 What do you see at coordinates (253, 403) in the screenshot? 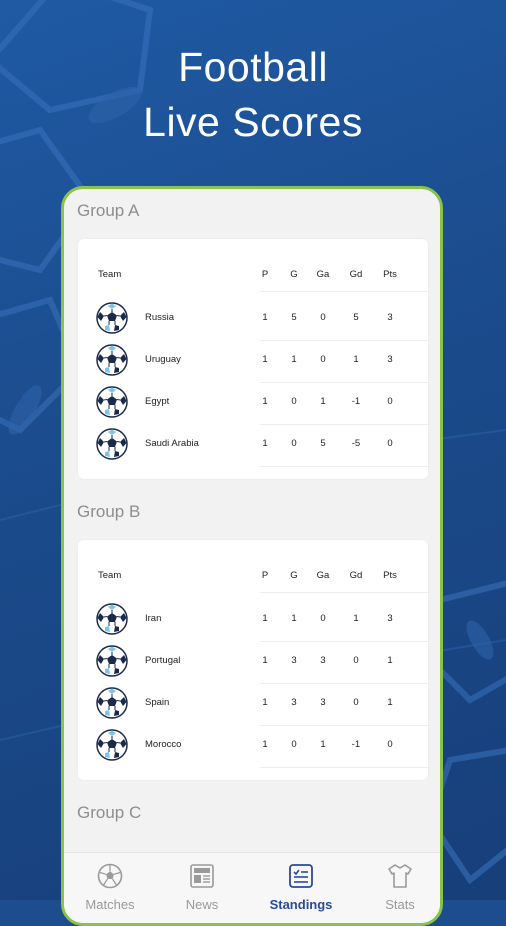
I see `table-row: Egypt 1 0 1 -1 0` at bounding box center [253, 403].